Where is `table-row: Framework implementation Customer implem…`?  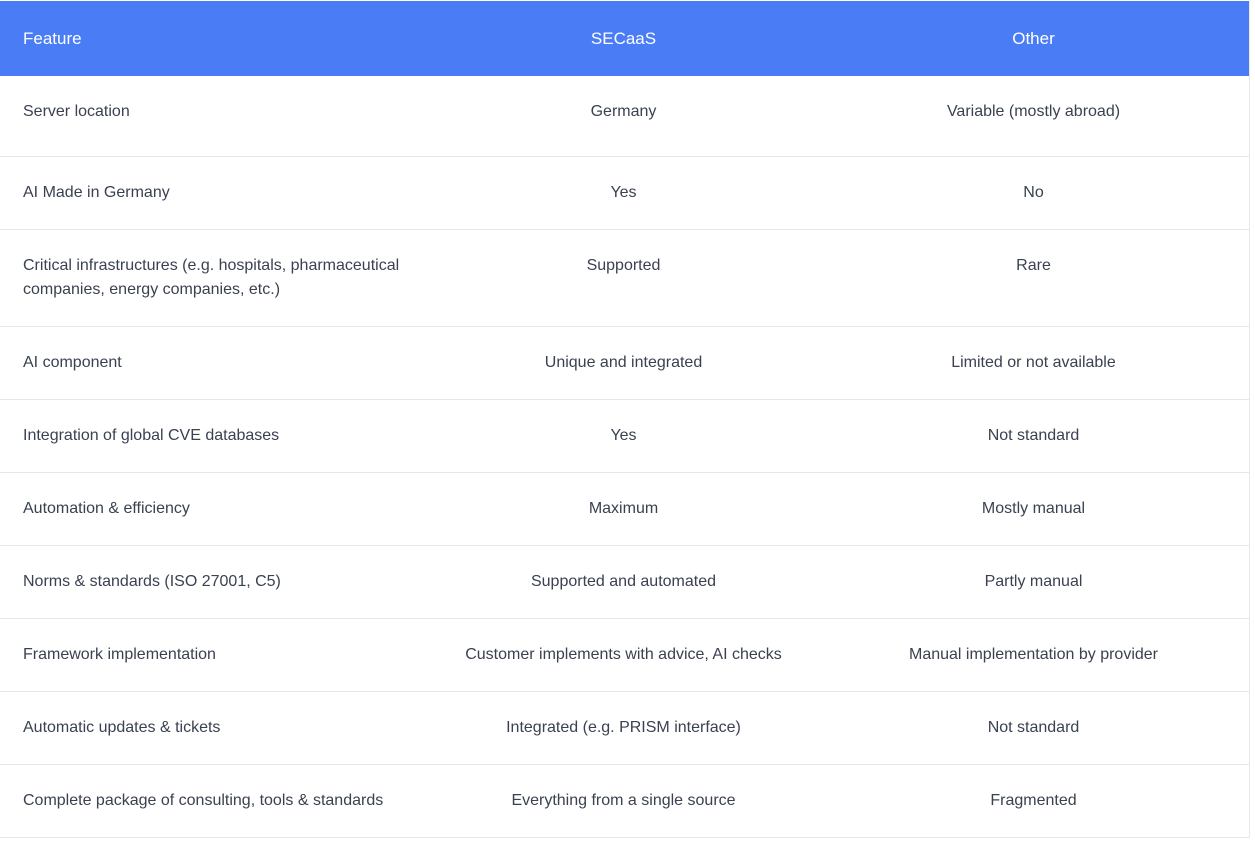 table-row: Framework implementation Customer implem… is located at coordinates (624, 655).